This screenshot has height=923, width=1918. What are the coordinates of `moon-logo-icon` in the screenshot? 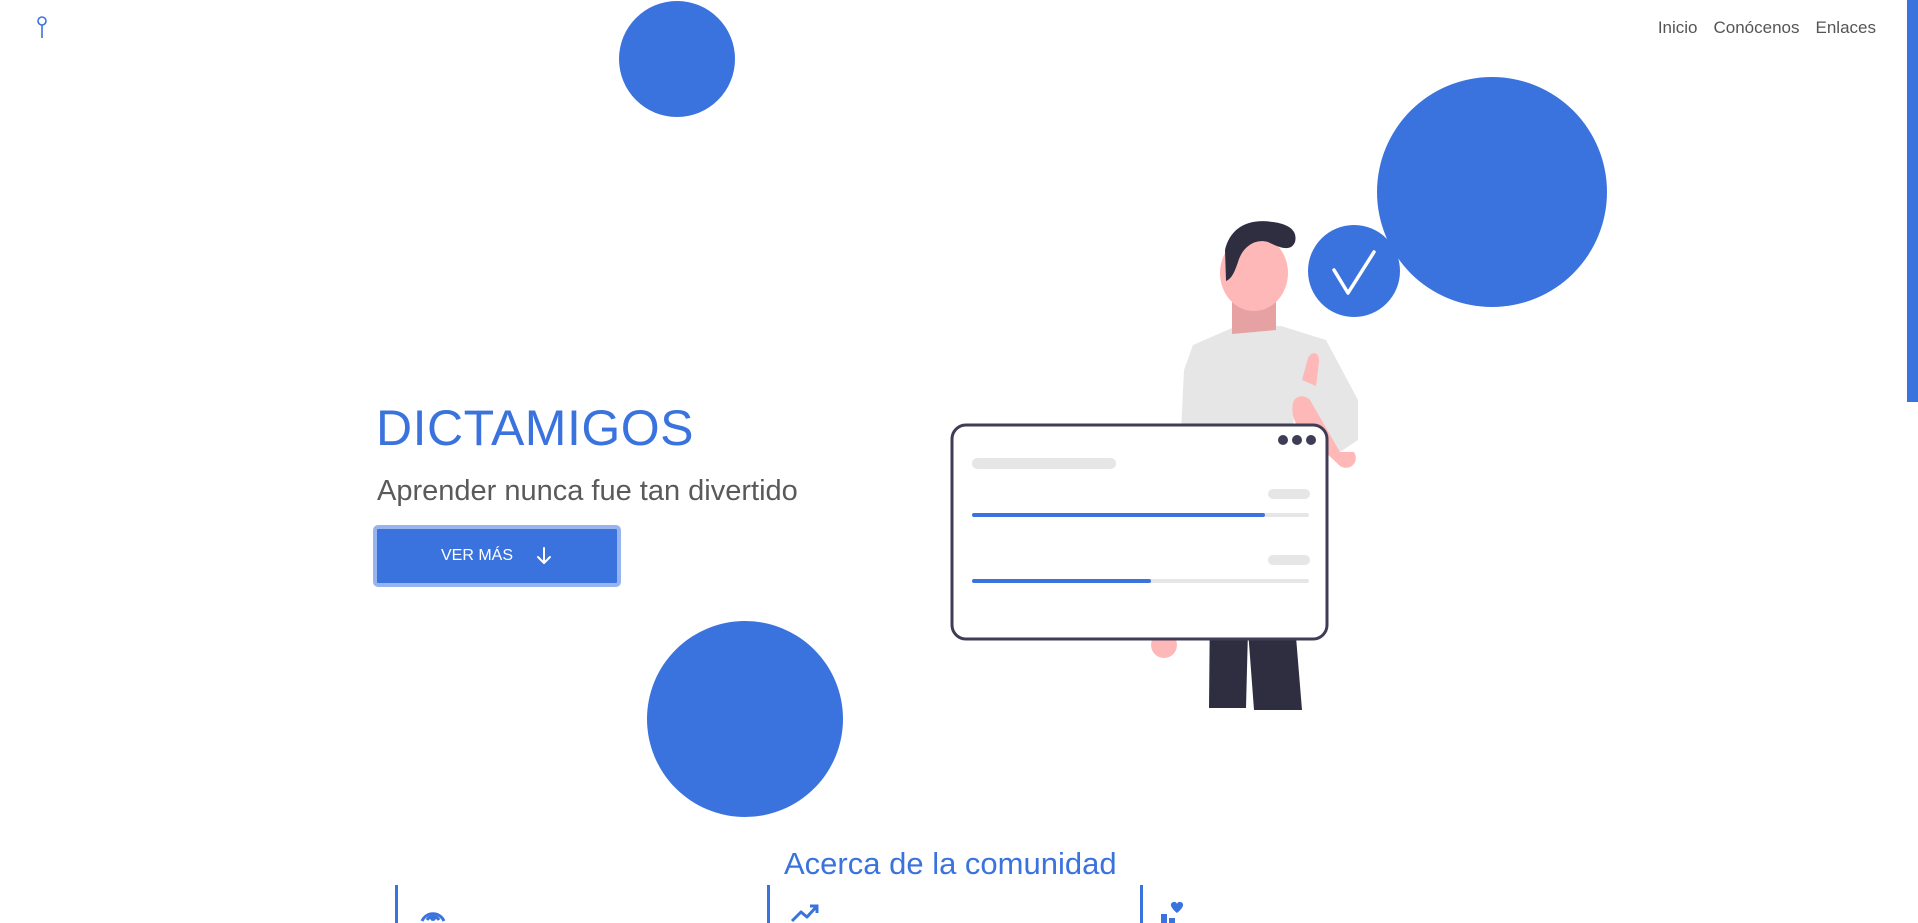 It's located at (50, 26).